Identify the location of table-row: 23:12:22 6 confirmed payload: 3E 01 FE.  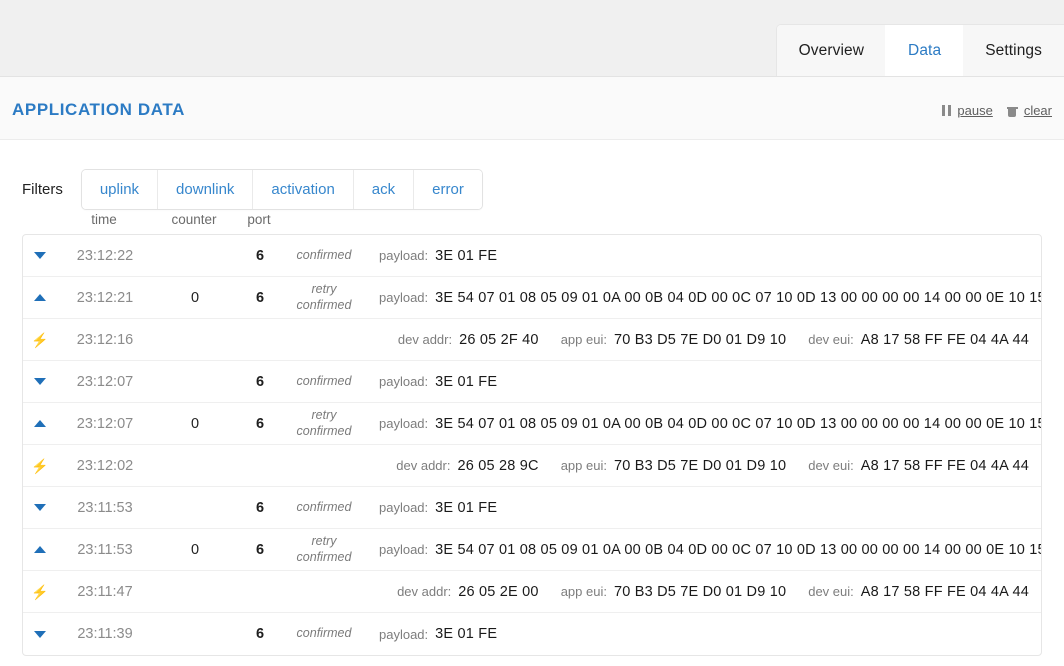
(532, 256).